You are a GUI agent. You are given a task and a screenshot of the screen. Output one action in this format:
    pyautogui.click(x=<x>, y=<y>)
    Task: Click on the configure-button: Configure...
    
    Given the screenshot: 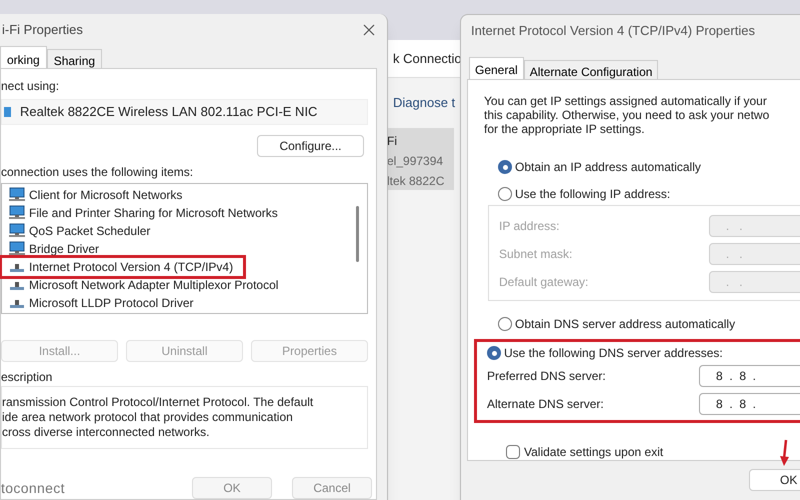 What is the action you would take?
    pyautogui.click(x=310, y=145)
    